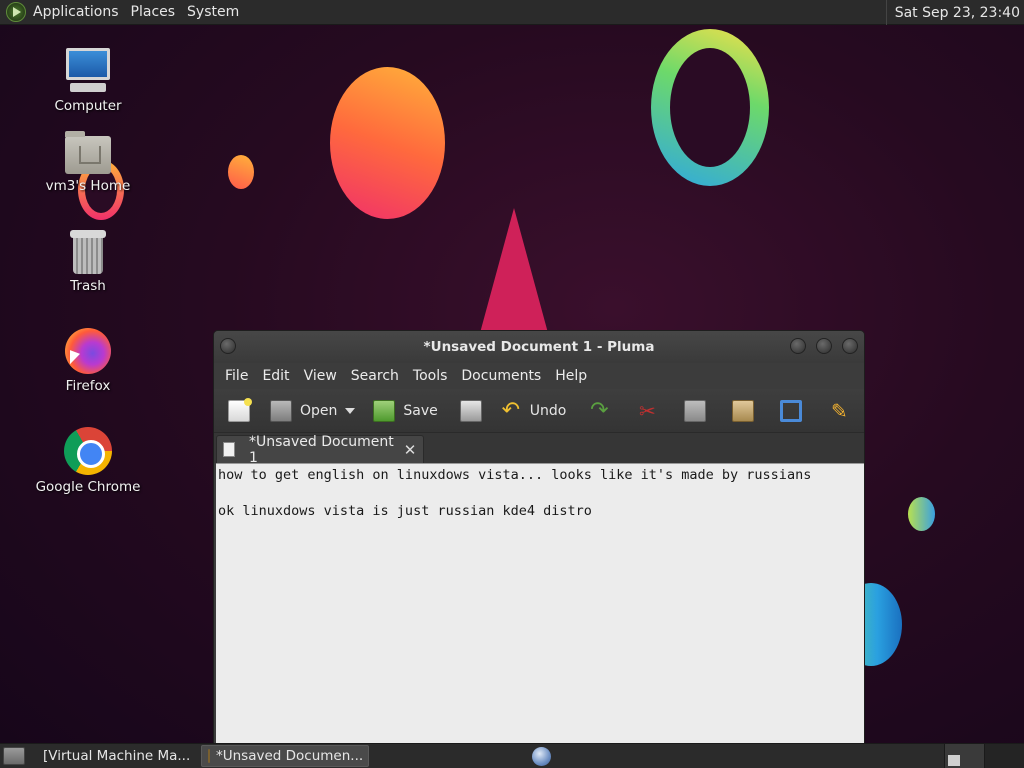  What do you see at coordinates (236, 376) in the screenshot?
I see `menu-file: File` at bounding box center [236, 376].